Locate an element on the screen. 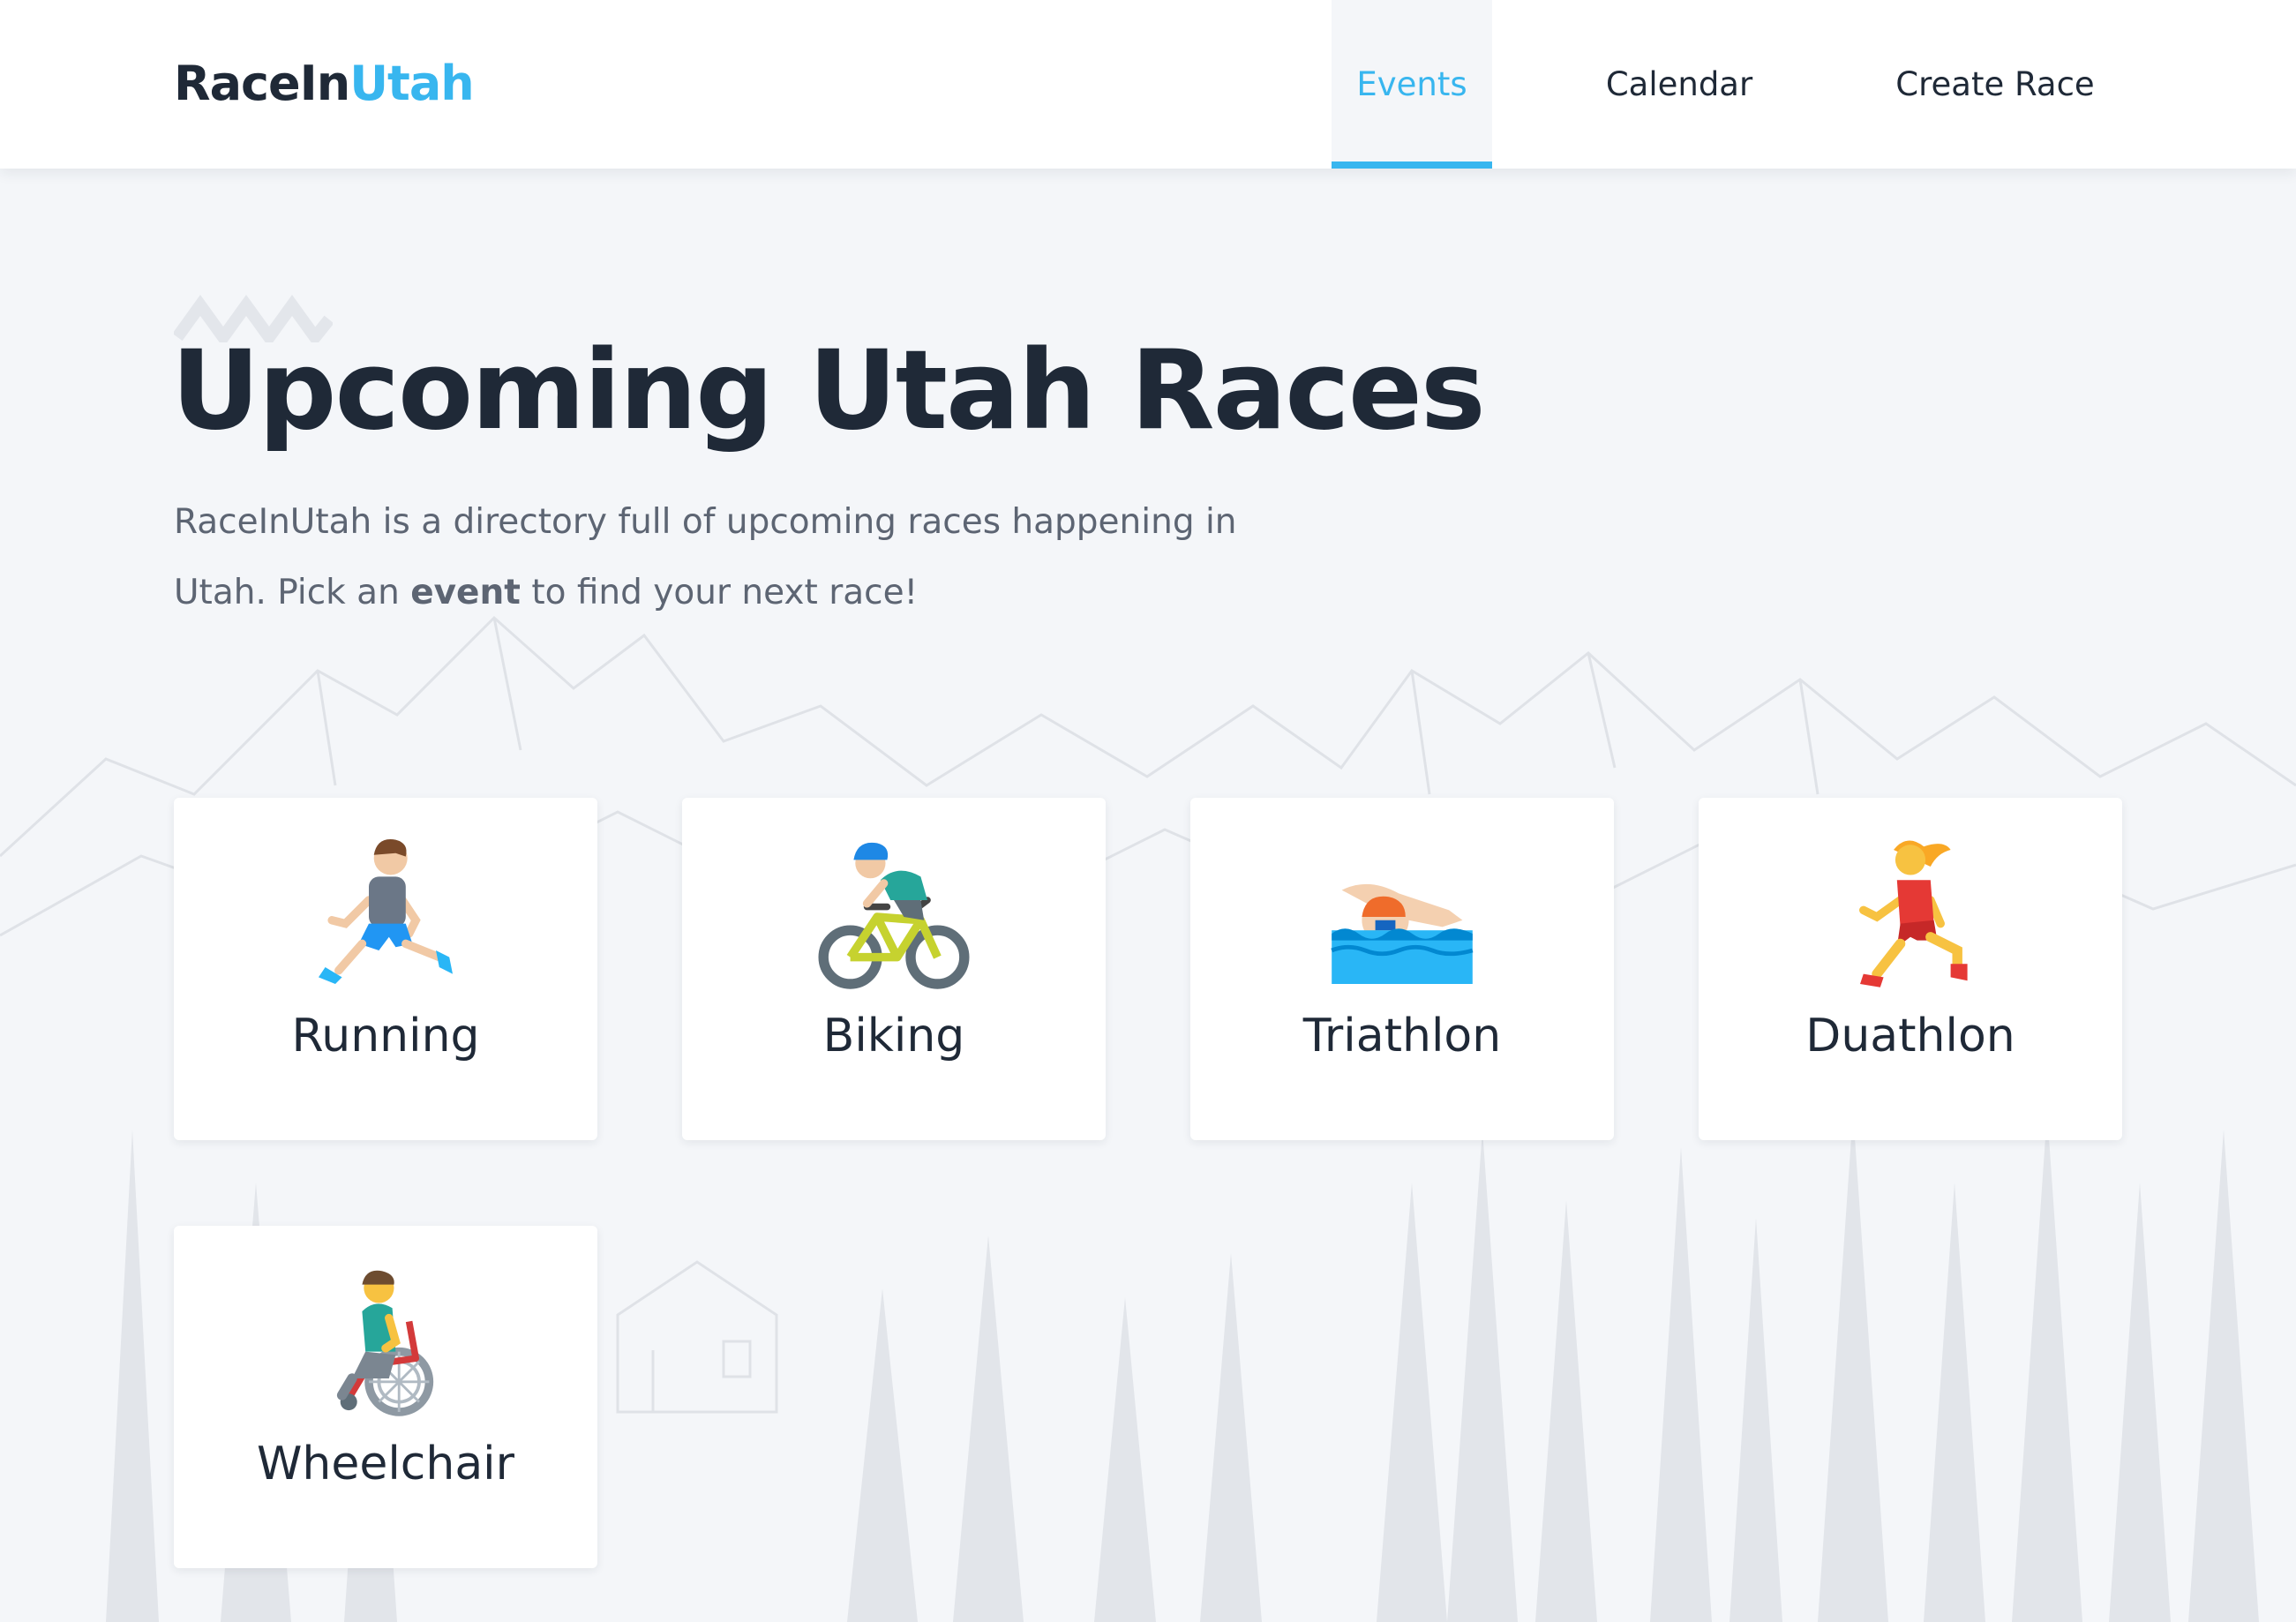 The width and height of the screenshot is (2296, 1622). intro-text-end: to find your next race! is located at coordinates (719, 593).